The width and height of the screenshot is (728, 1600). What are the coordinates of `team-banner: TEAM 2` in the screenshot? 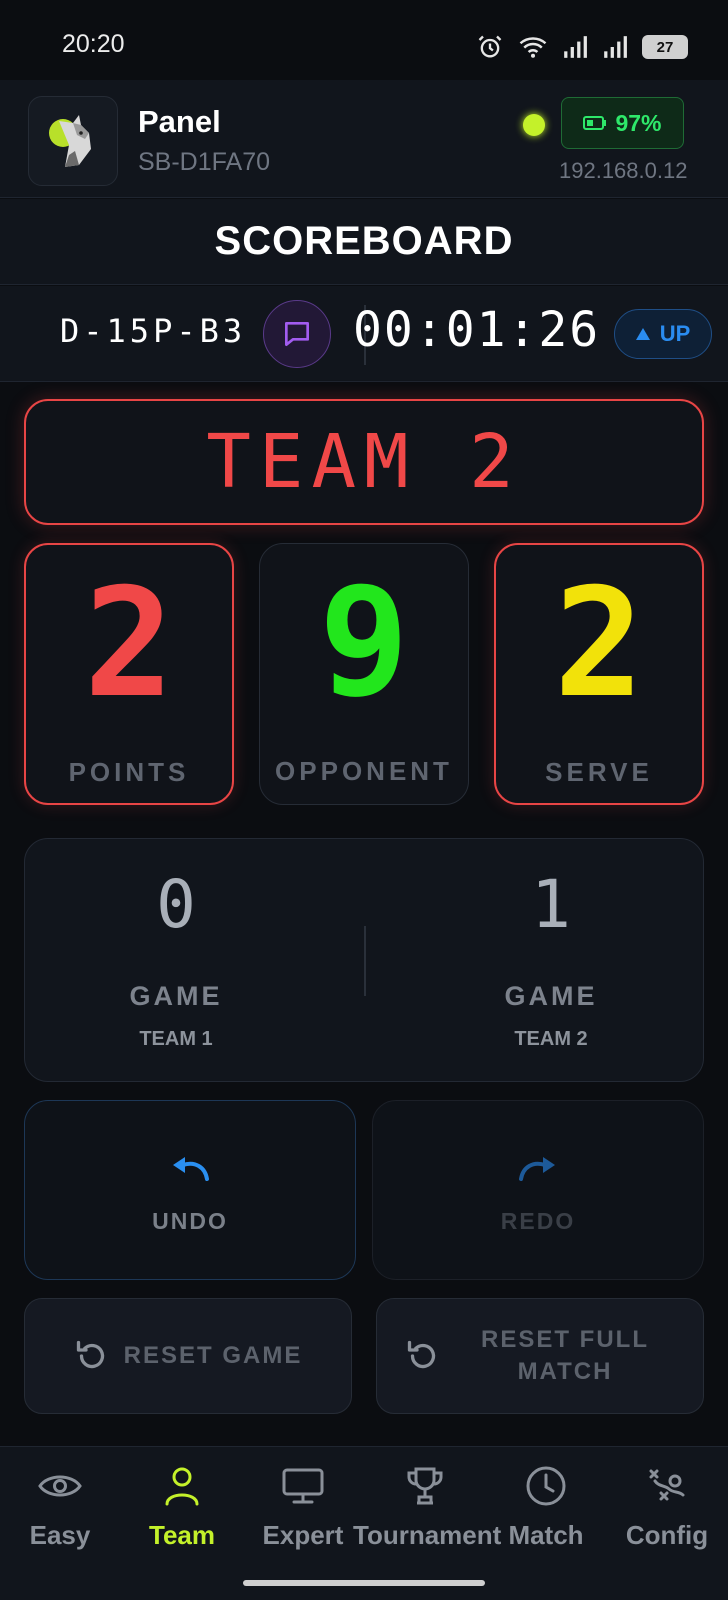 It's located at (364, 462).